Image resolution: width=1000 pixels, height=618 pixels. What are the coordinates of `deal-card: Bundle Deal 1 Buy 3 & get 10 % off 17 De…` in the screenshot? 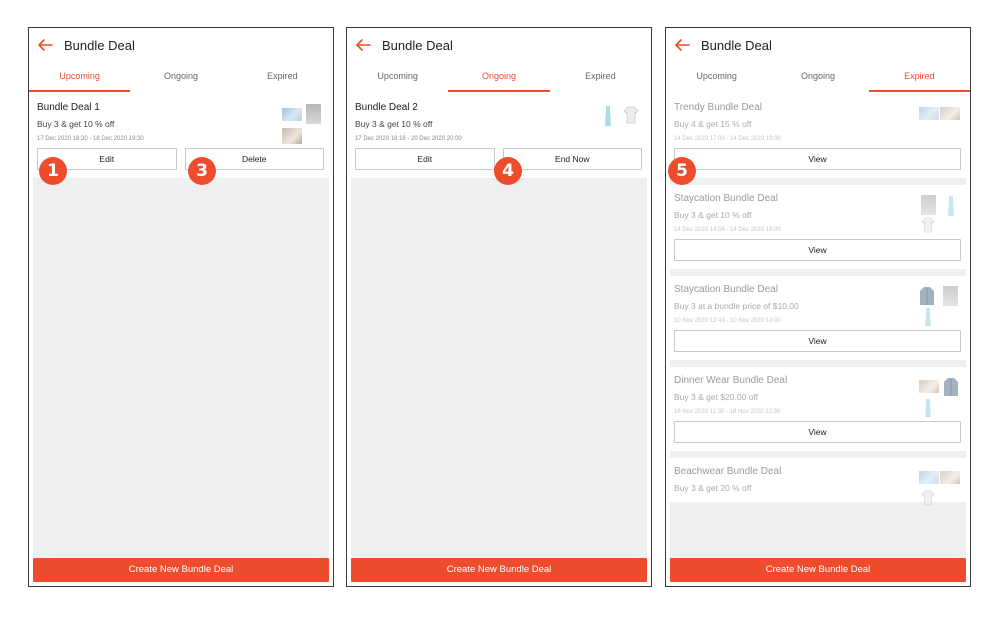 It's located at (181, 136).